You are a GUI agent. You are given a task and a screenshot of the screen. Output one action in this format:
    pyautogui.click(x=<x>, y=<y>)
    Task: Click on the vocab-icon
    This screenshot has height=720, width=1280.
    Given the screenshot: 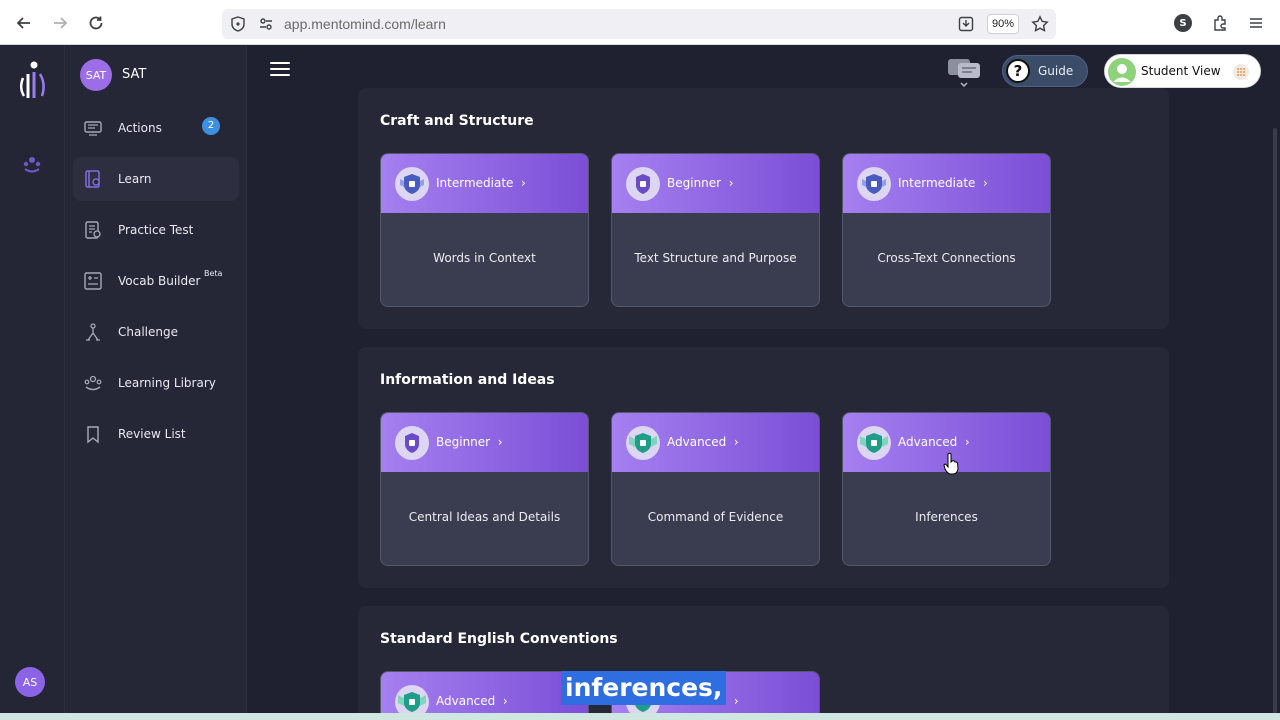 What is the action you would take?
    pyautogui.click(x=93, y=281)
    